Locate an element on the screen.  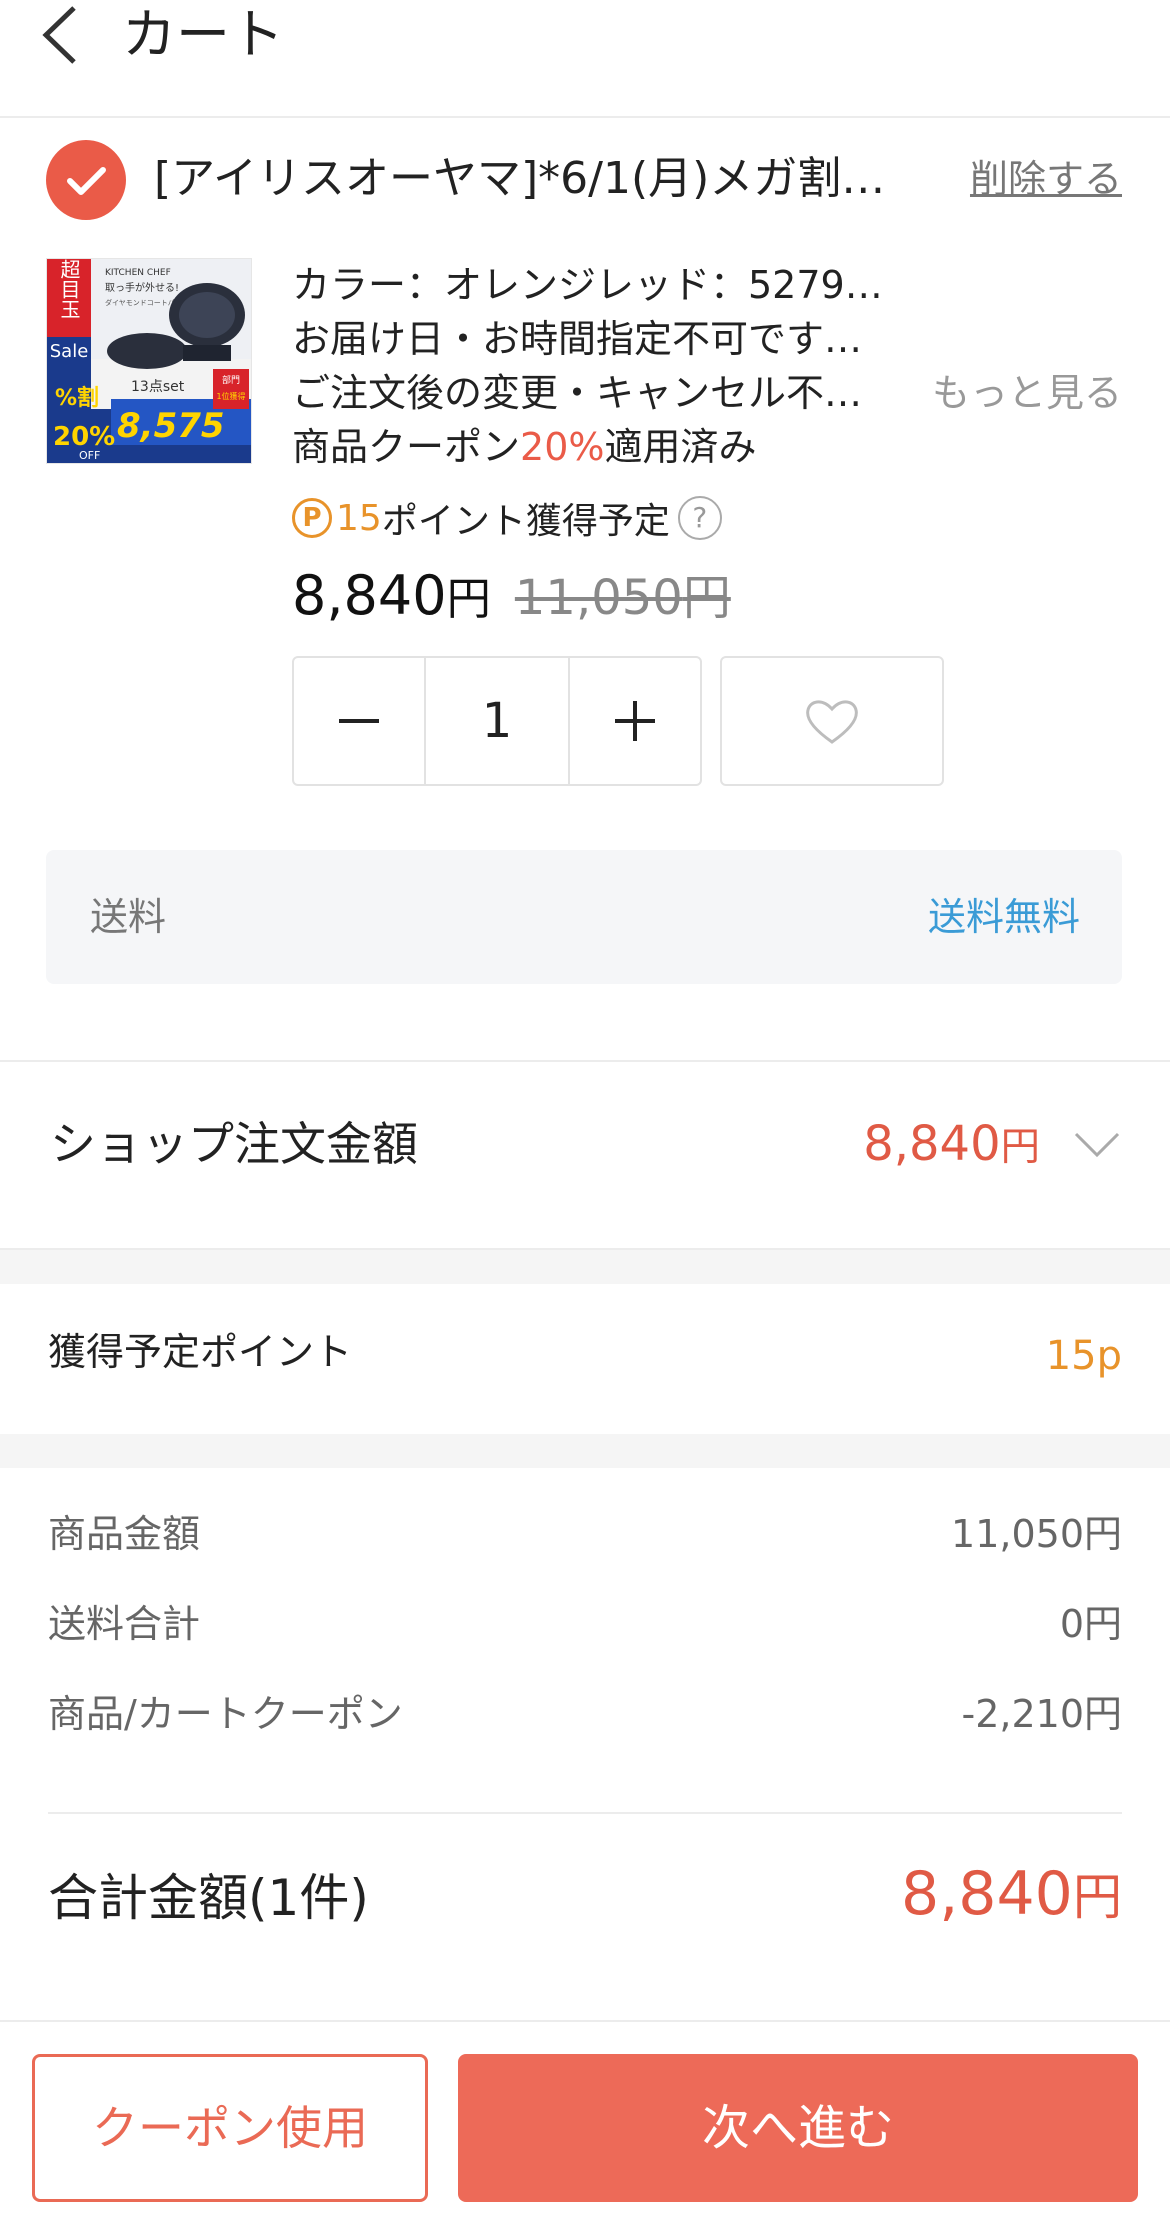
chevron-down-icon is located at coordinates (1097, 1144).